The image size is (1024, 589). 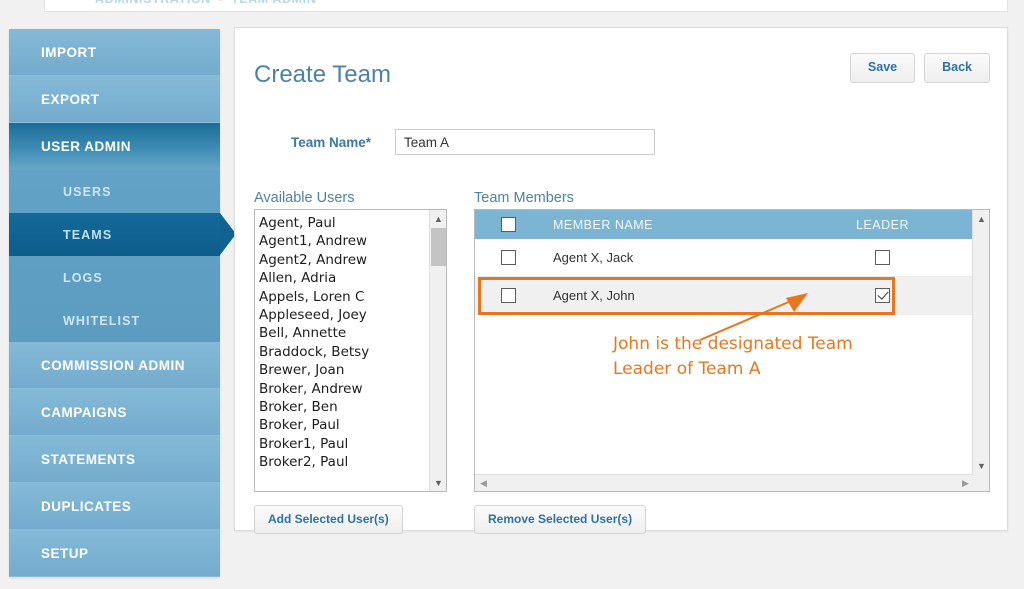 I want to click on team-name-input, so click(x=525, y=142).